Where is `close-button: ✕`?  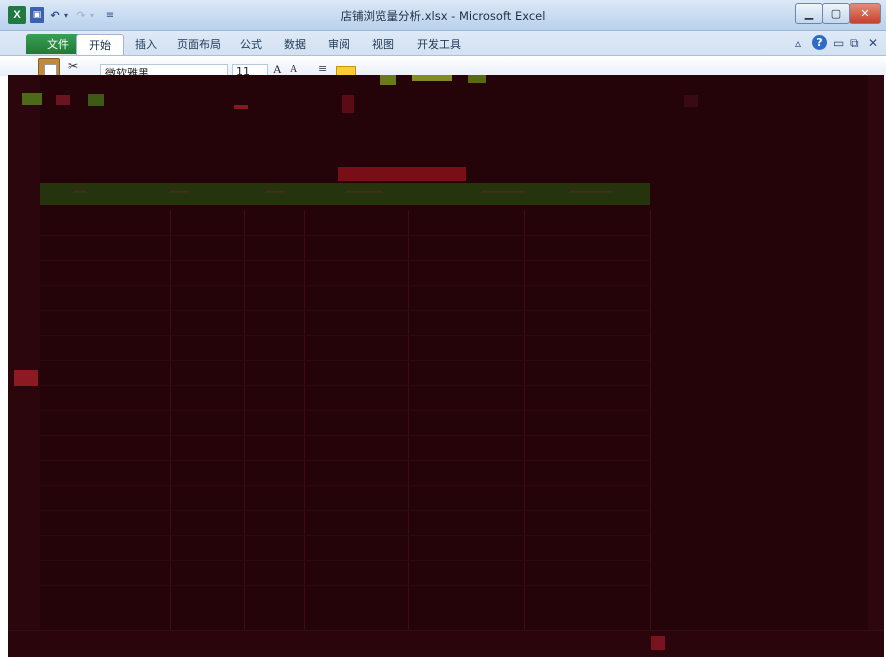 close-button: ✕ is located at coordinates (865, 13).